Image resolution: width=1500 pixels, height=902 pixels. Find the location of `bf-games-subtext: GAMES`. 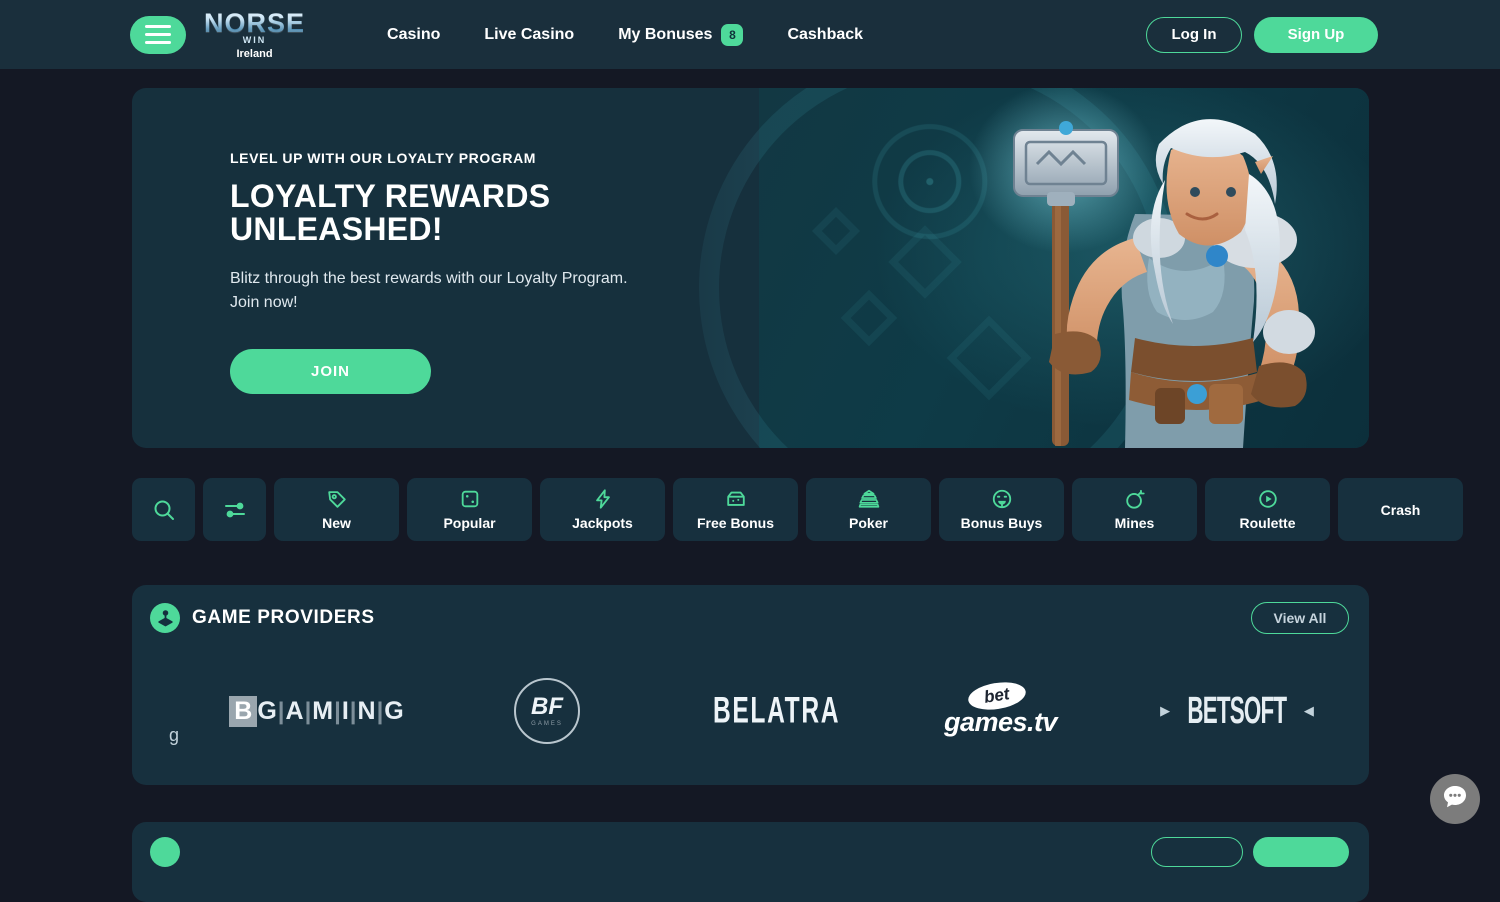

bf-games-subtext: GAMES is located at coordinates (547, 724).